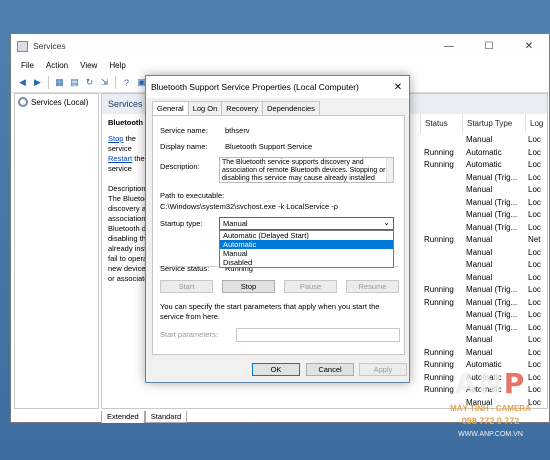 This screenshot has height=460, width=550. Describe the element at coordinates (489, 46) in the screenshot. I see `maximize-button: ☐` at that location.